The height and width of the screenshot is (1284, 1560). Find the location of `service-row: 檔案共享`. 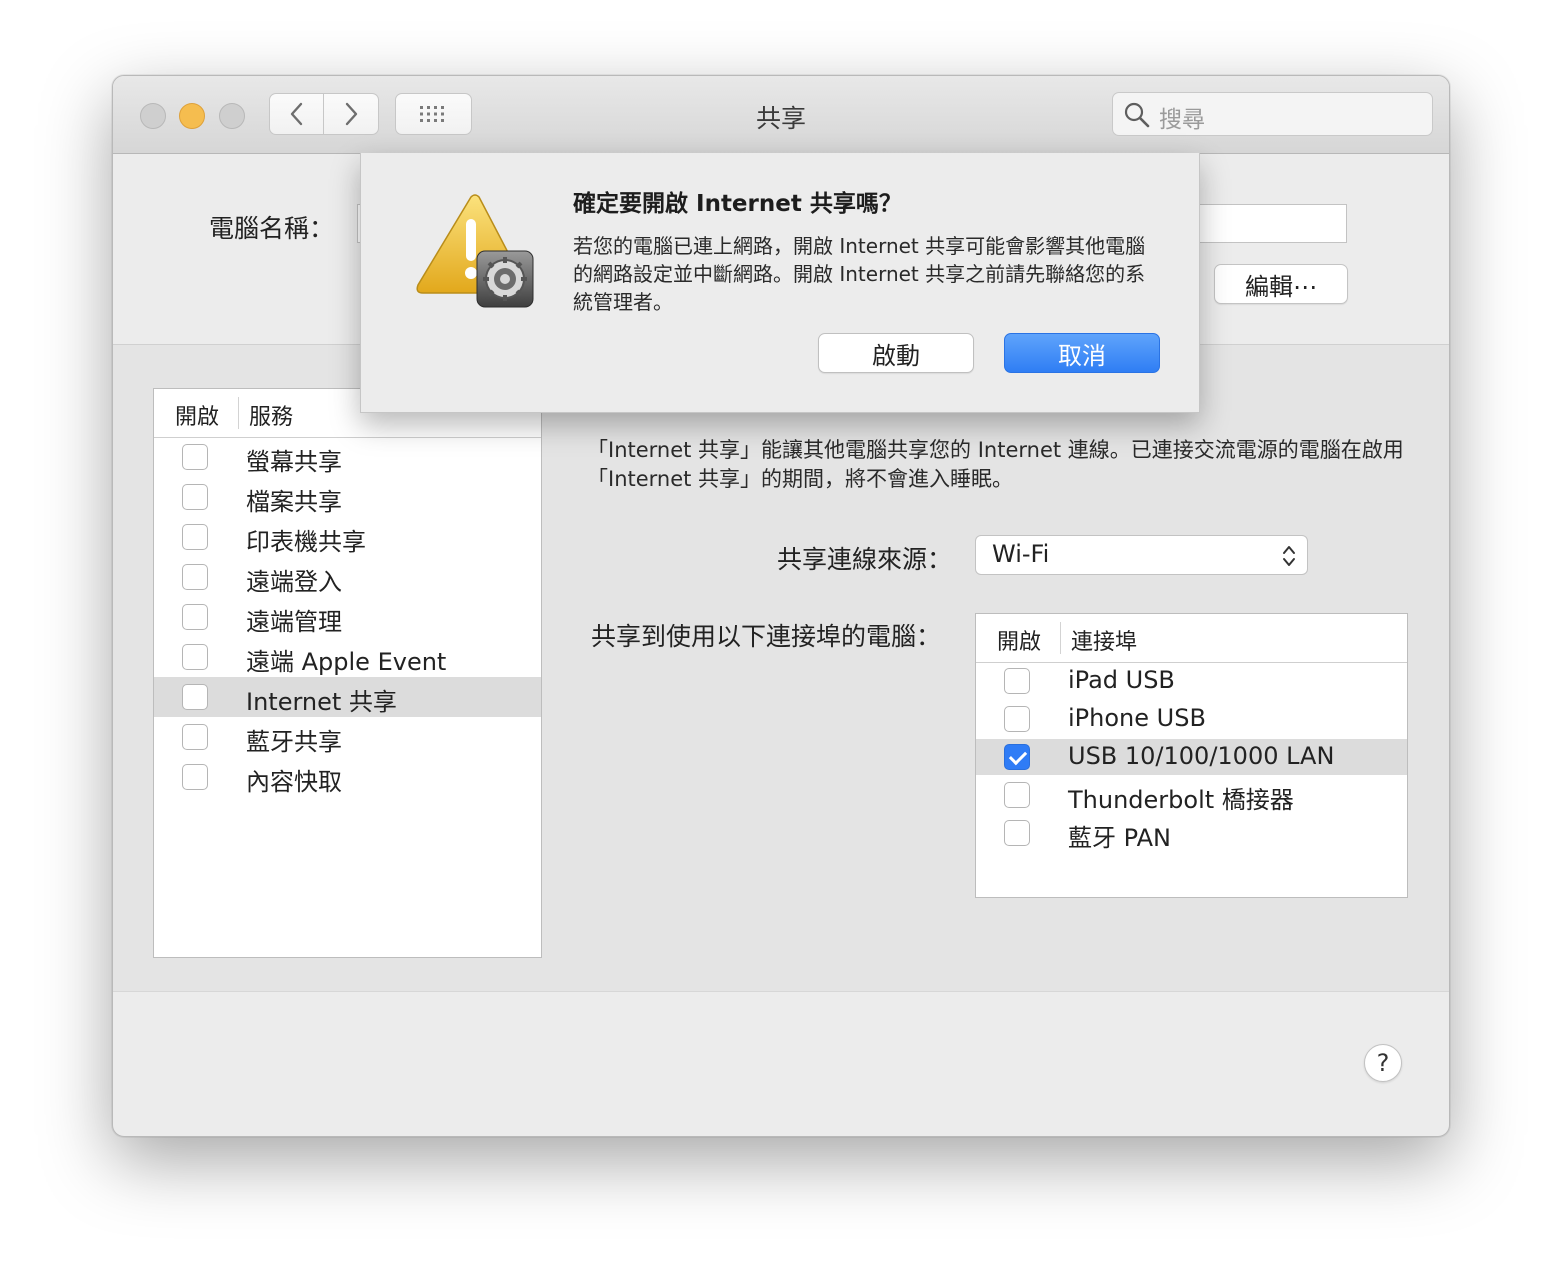

service-row: 檔案共享 is located at coordinates (347, 497).